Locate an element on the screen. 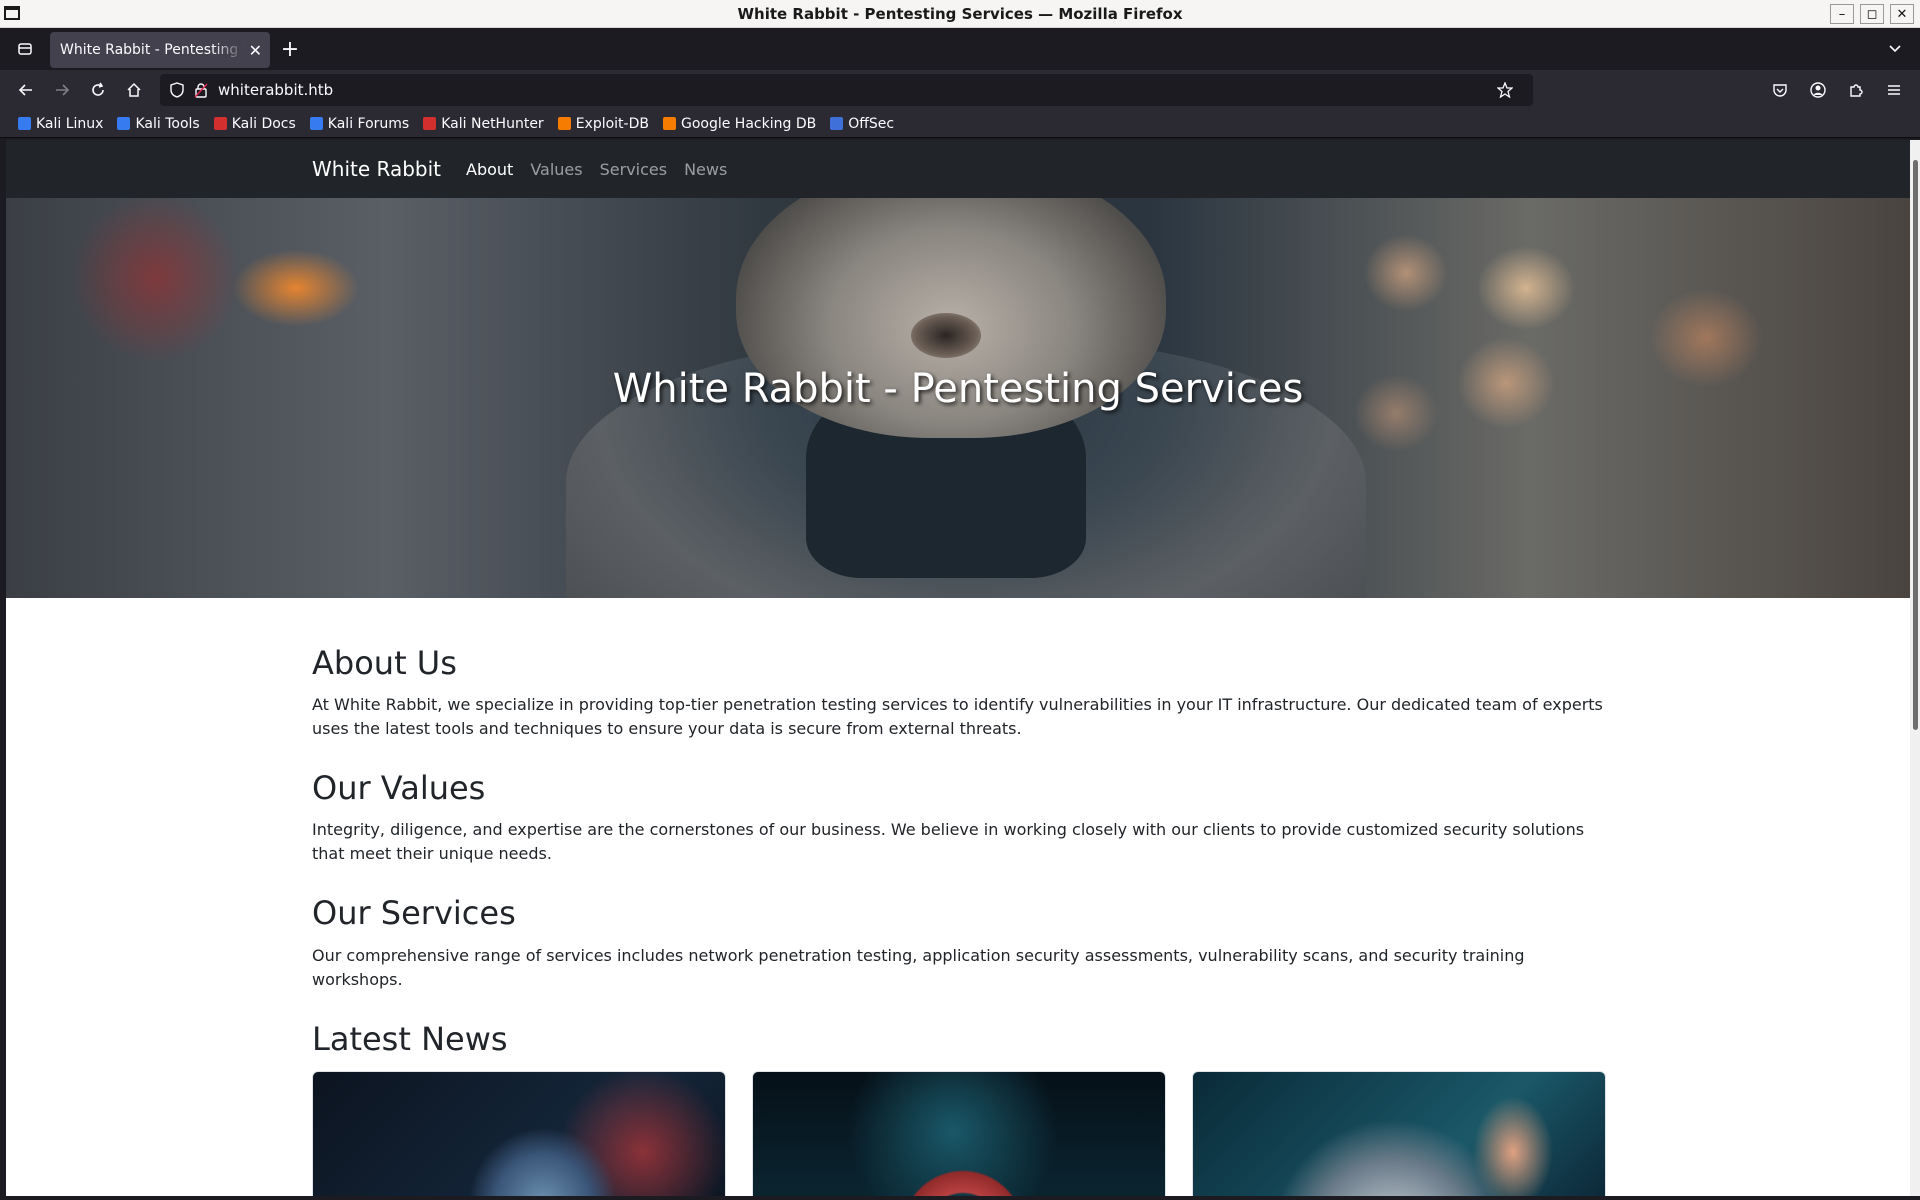  new-tab-button: + is located at coordinates (290, 49).